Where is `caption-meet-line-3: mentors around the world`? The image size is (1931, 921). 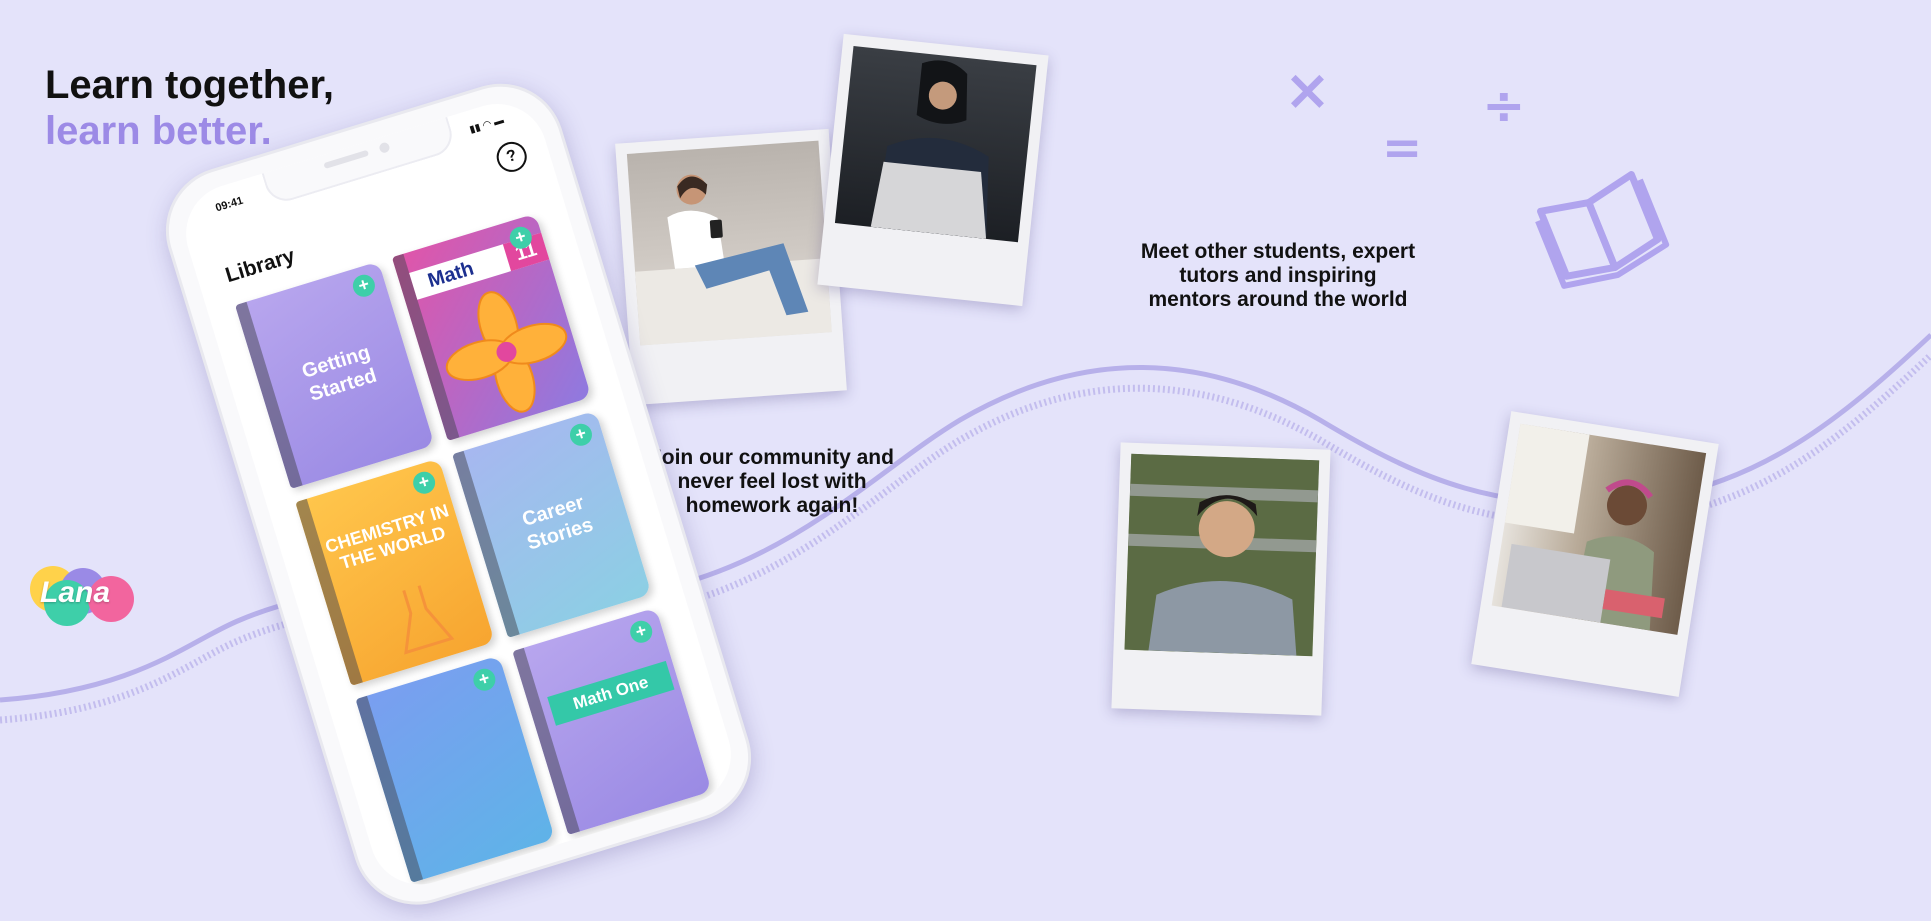
caption-meet-line-3: mentors around the world is located at coordinates (1278, 299).